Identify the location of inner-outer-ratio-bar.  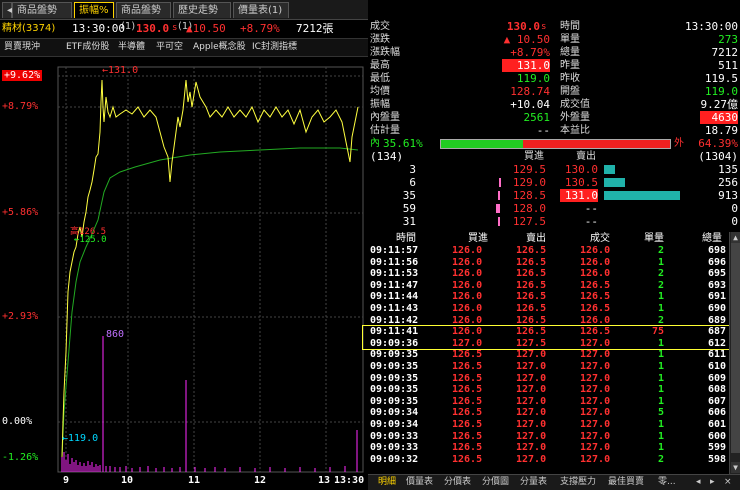
(555, 144).